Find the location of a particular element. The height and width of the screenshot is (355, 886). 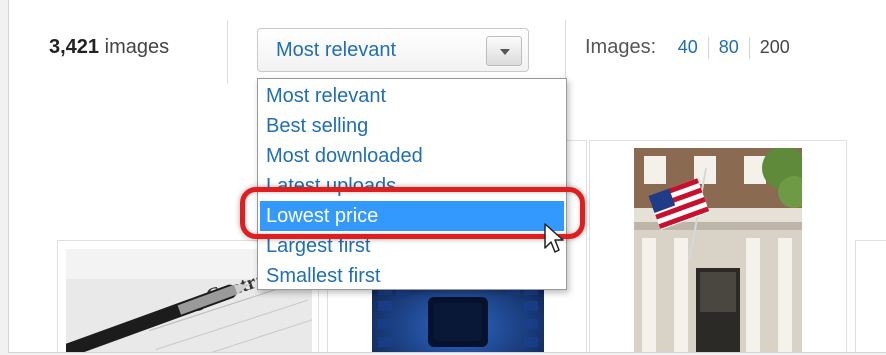

result-count-unit: images is located at coordinates (137, 47).